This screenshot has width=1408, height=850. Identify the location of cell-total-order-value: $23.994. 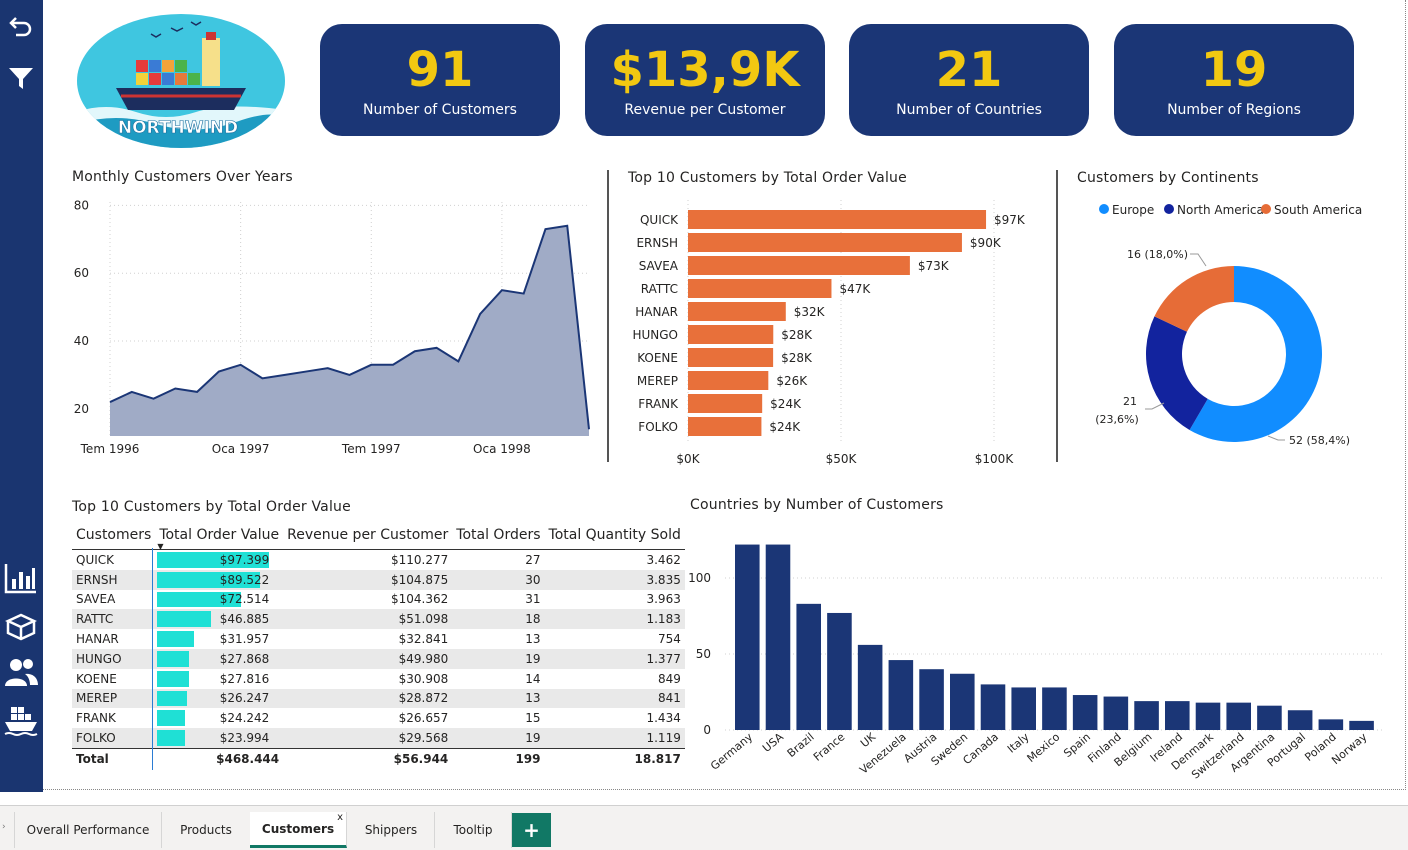
(219, 738).